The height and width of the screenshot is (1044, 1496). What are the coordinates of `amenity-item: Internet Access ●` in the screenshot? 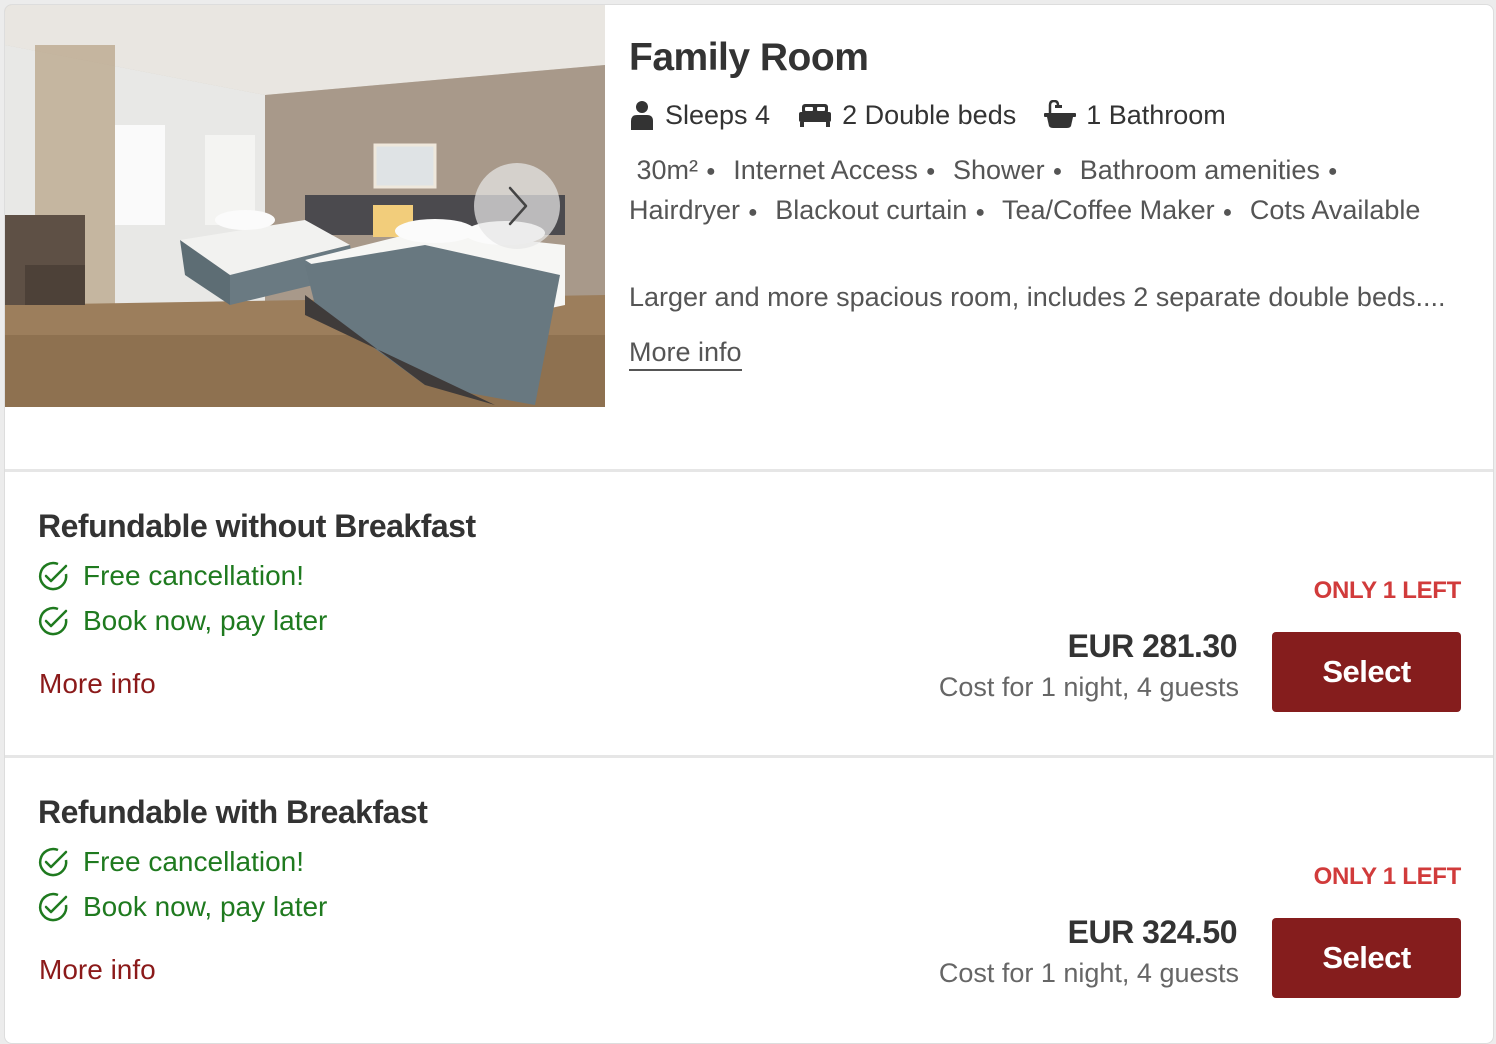 It's located at (834, 169).